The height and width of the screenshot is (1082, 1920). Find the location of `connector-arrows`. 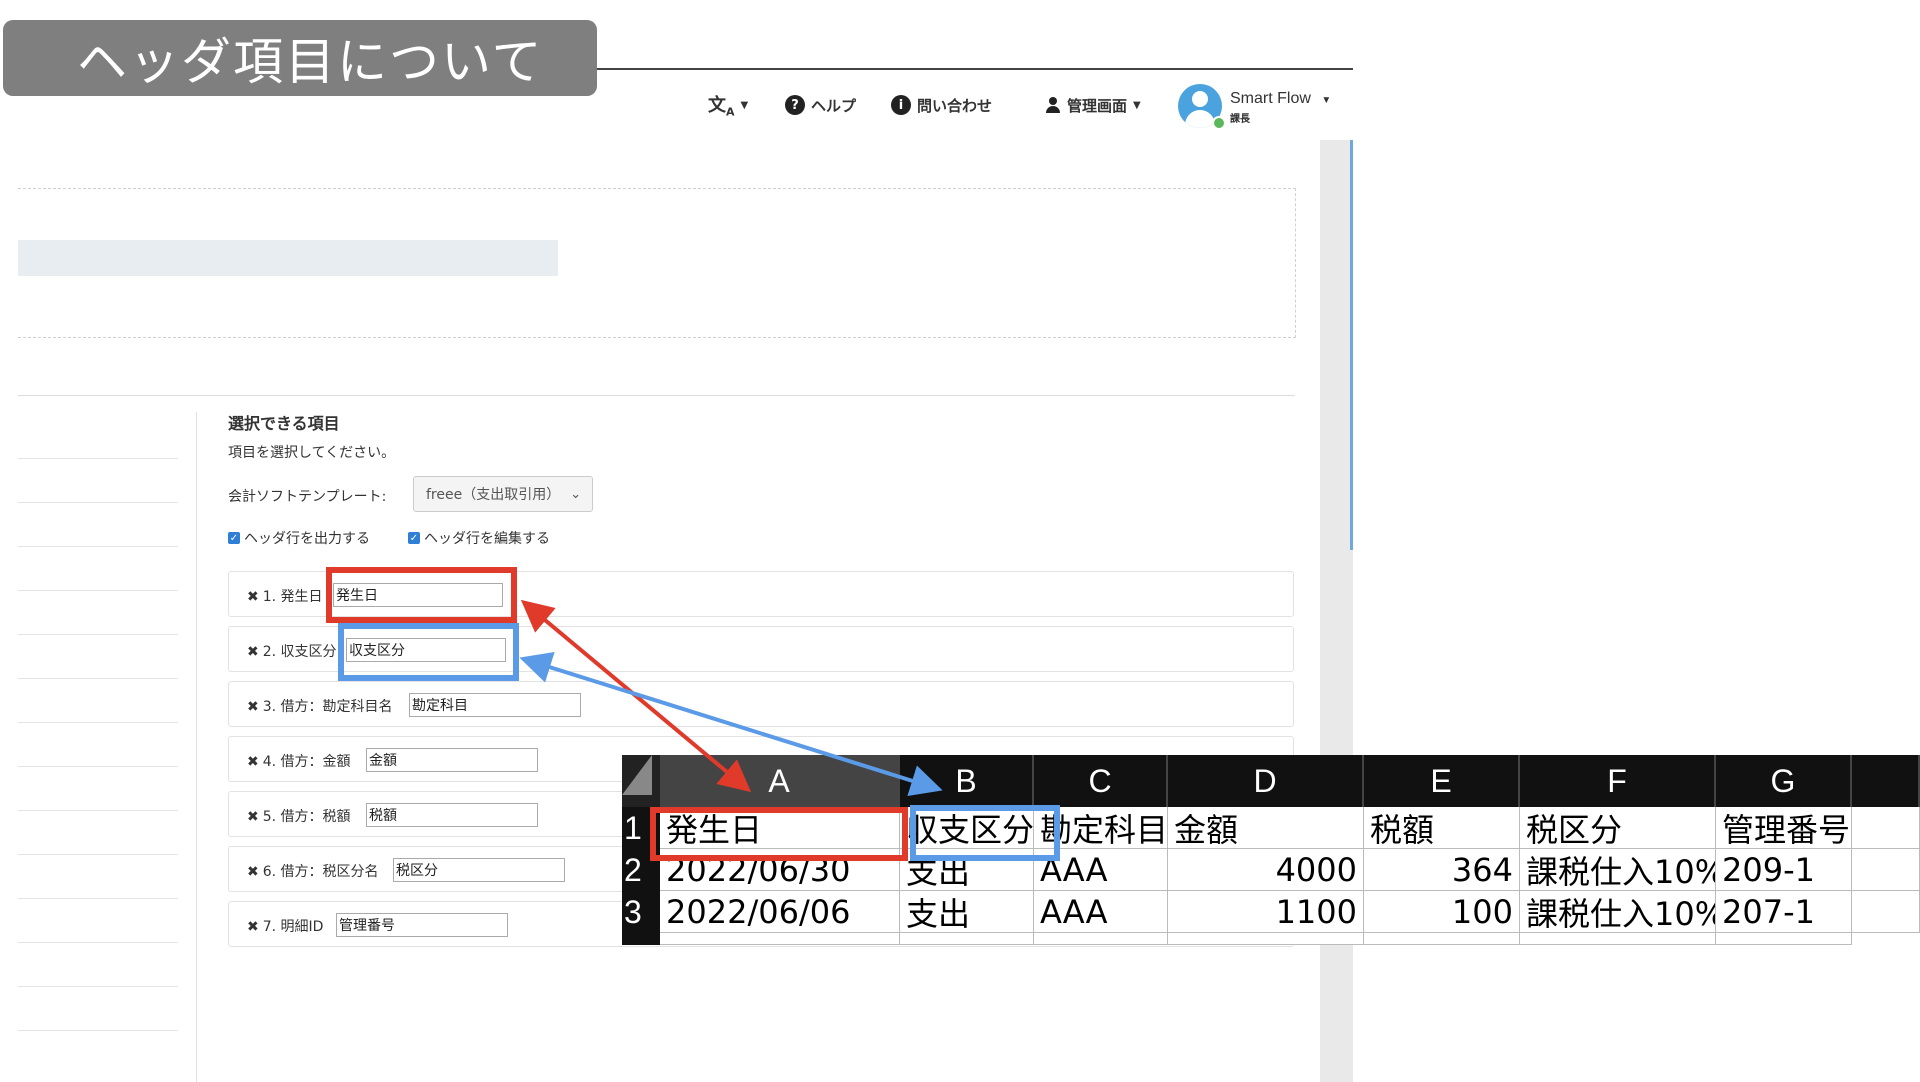

connector-arrows is located at coordinates (731, 698).